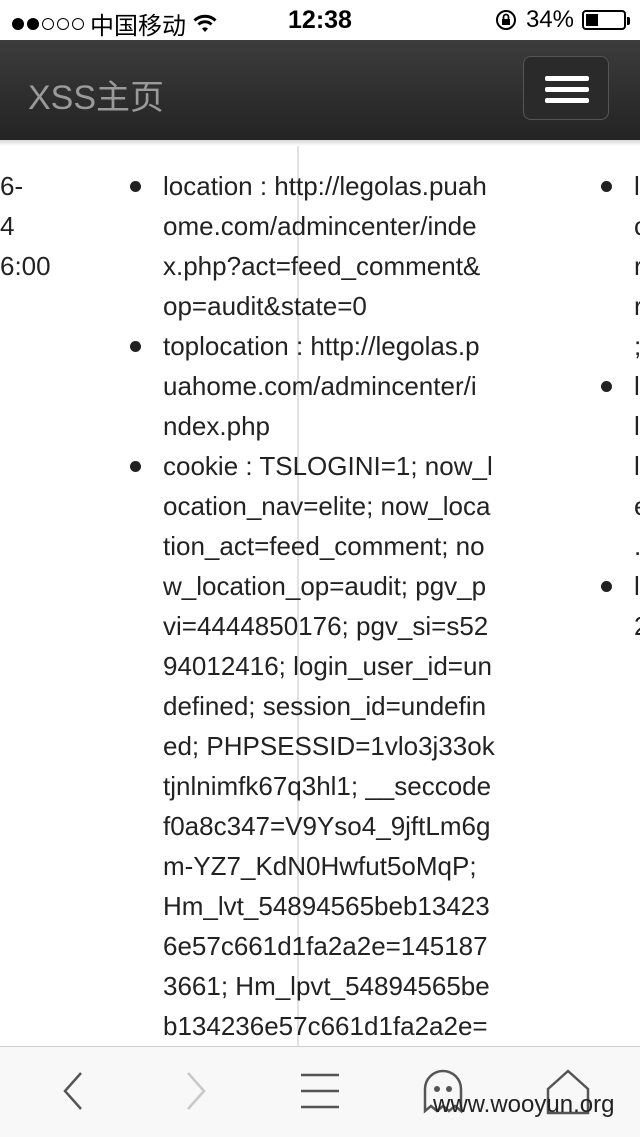  I want to click on item-text-line: op=audit&state=0, so click(265, 306).